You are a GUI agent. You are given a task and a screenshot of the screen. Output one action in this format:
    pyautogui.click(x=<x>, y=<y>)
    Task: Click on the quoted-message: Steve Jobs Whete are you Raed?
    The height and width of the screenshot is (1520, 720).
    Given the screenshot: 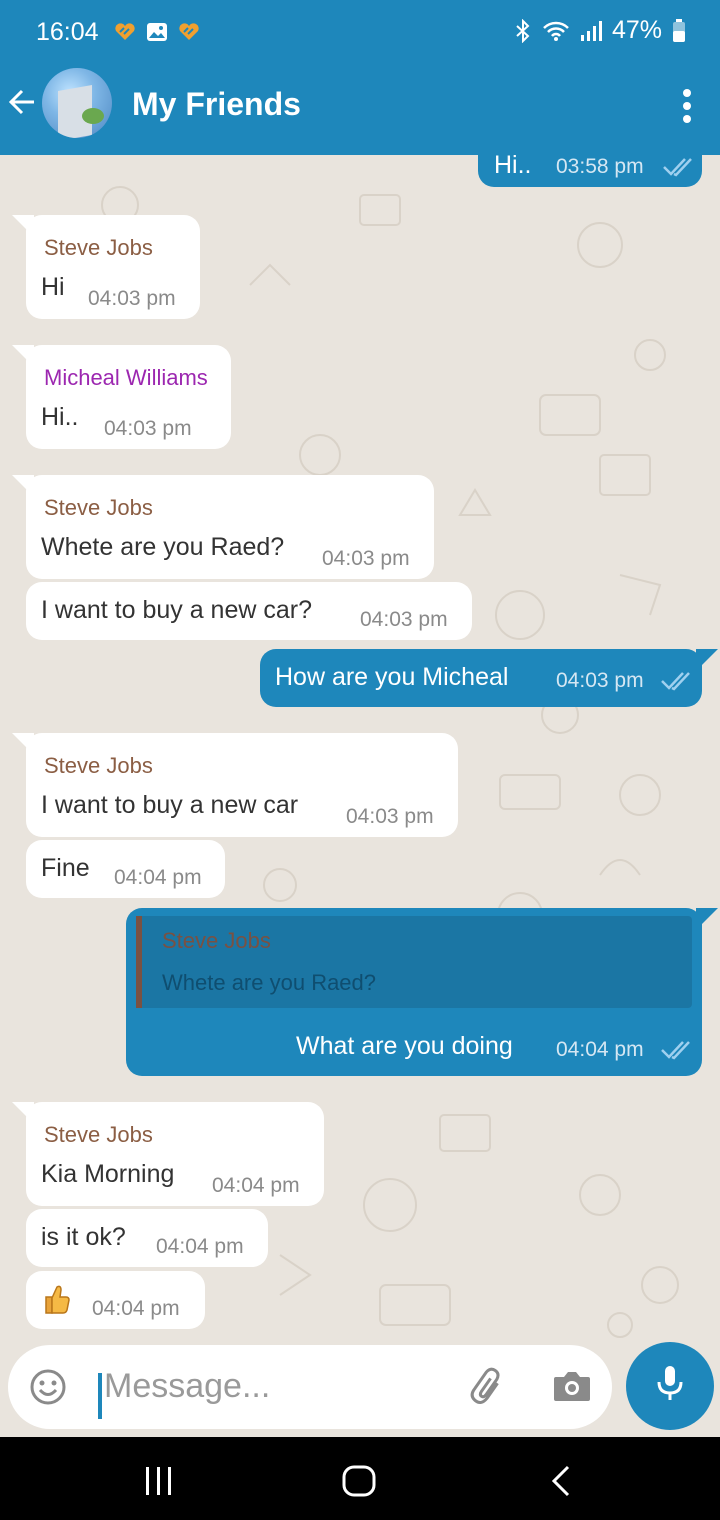 What is the action you would take?
    pyautogui.click(x=414, y=962)
    